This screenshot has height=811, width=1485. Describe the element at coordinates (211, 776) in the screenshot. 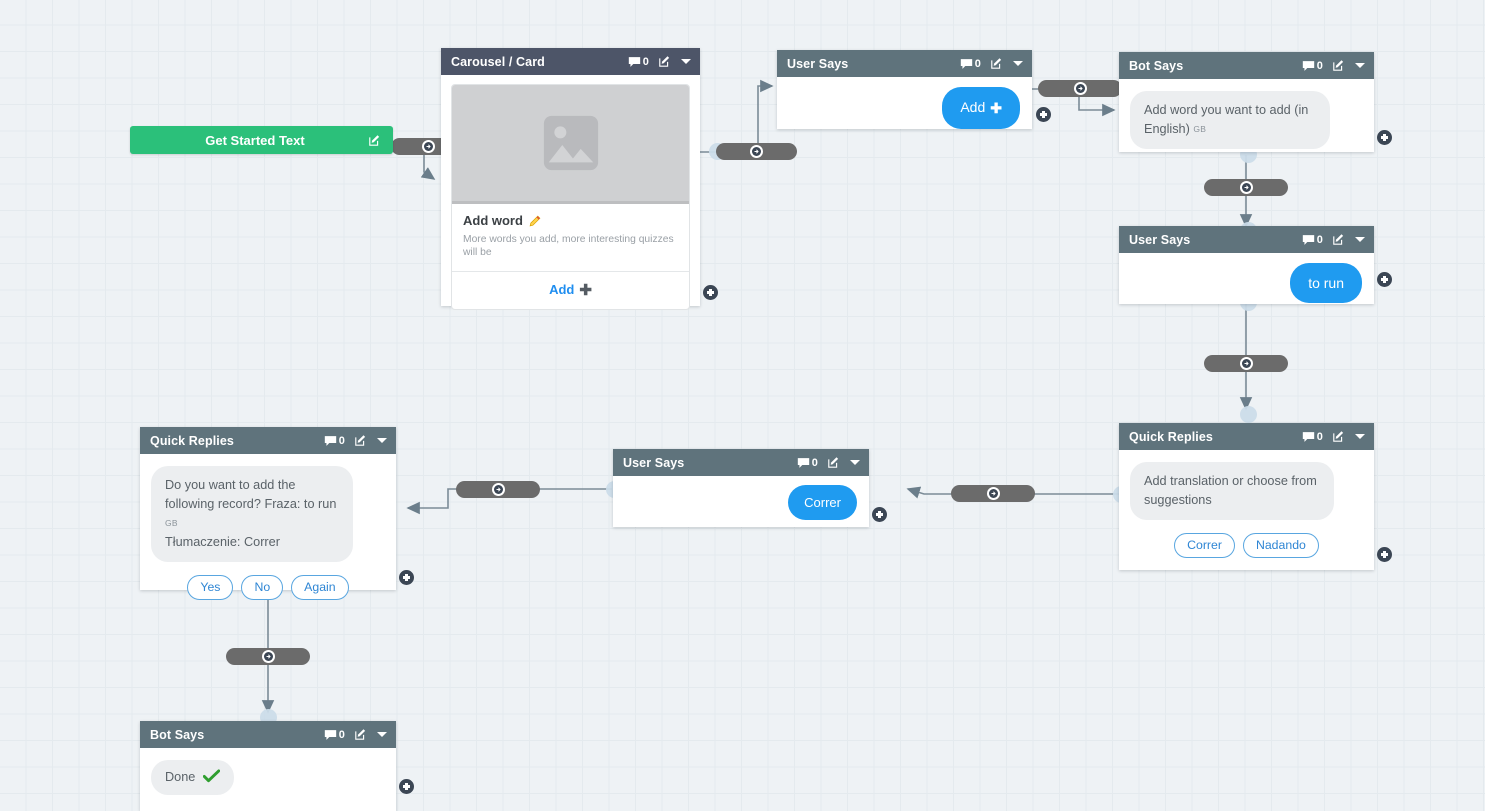

I see `check-icon` at that location.